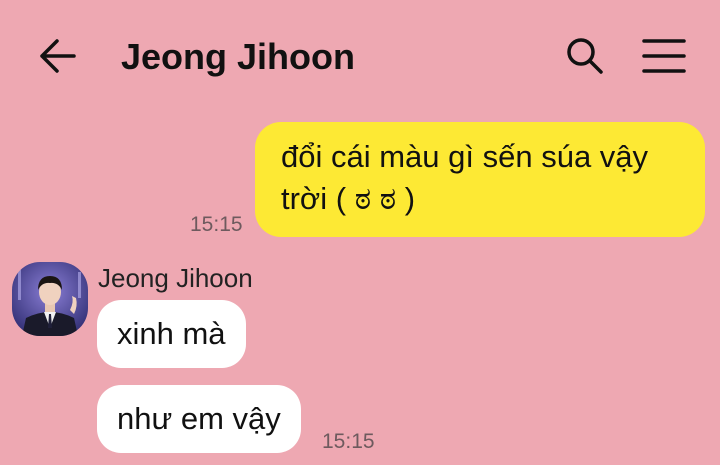 This screenshot has width=720, height=465. What do you see at coordinates (348, 198) in the screenshot?
I see `message-text-line: trời ( ಠ ಠ )` at bounding box center [348, 198].